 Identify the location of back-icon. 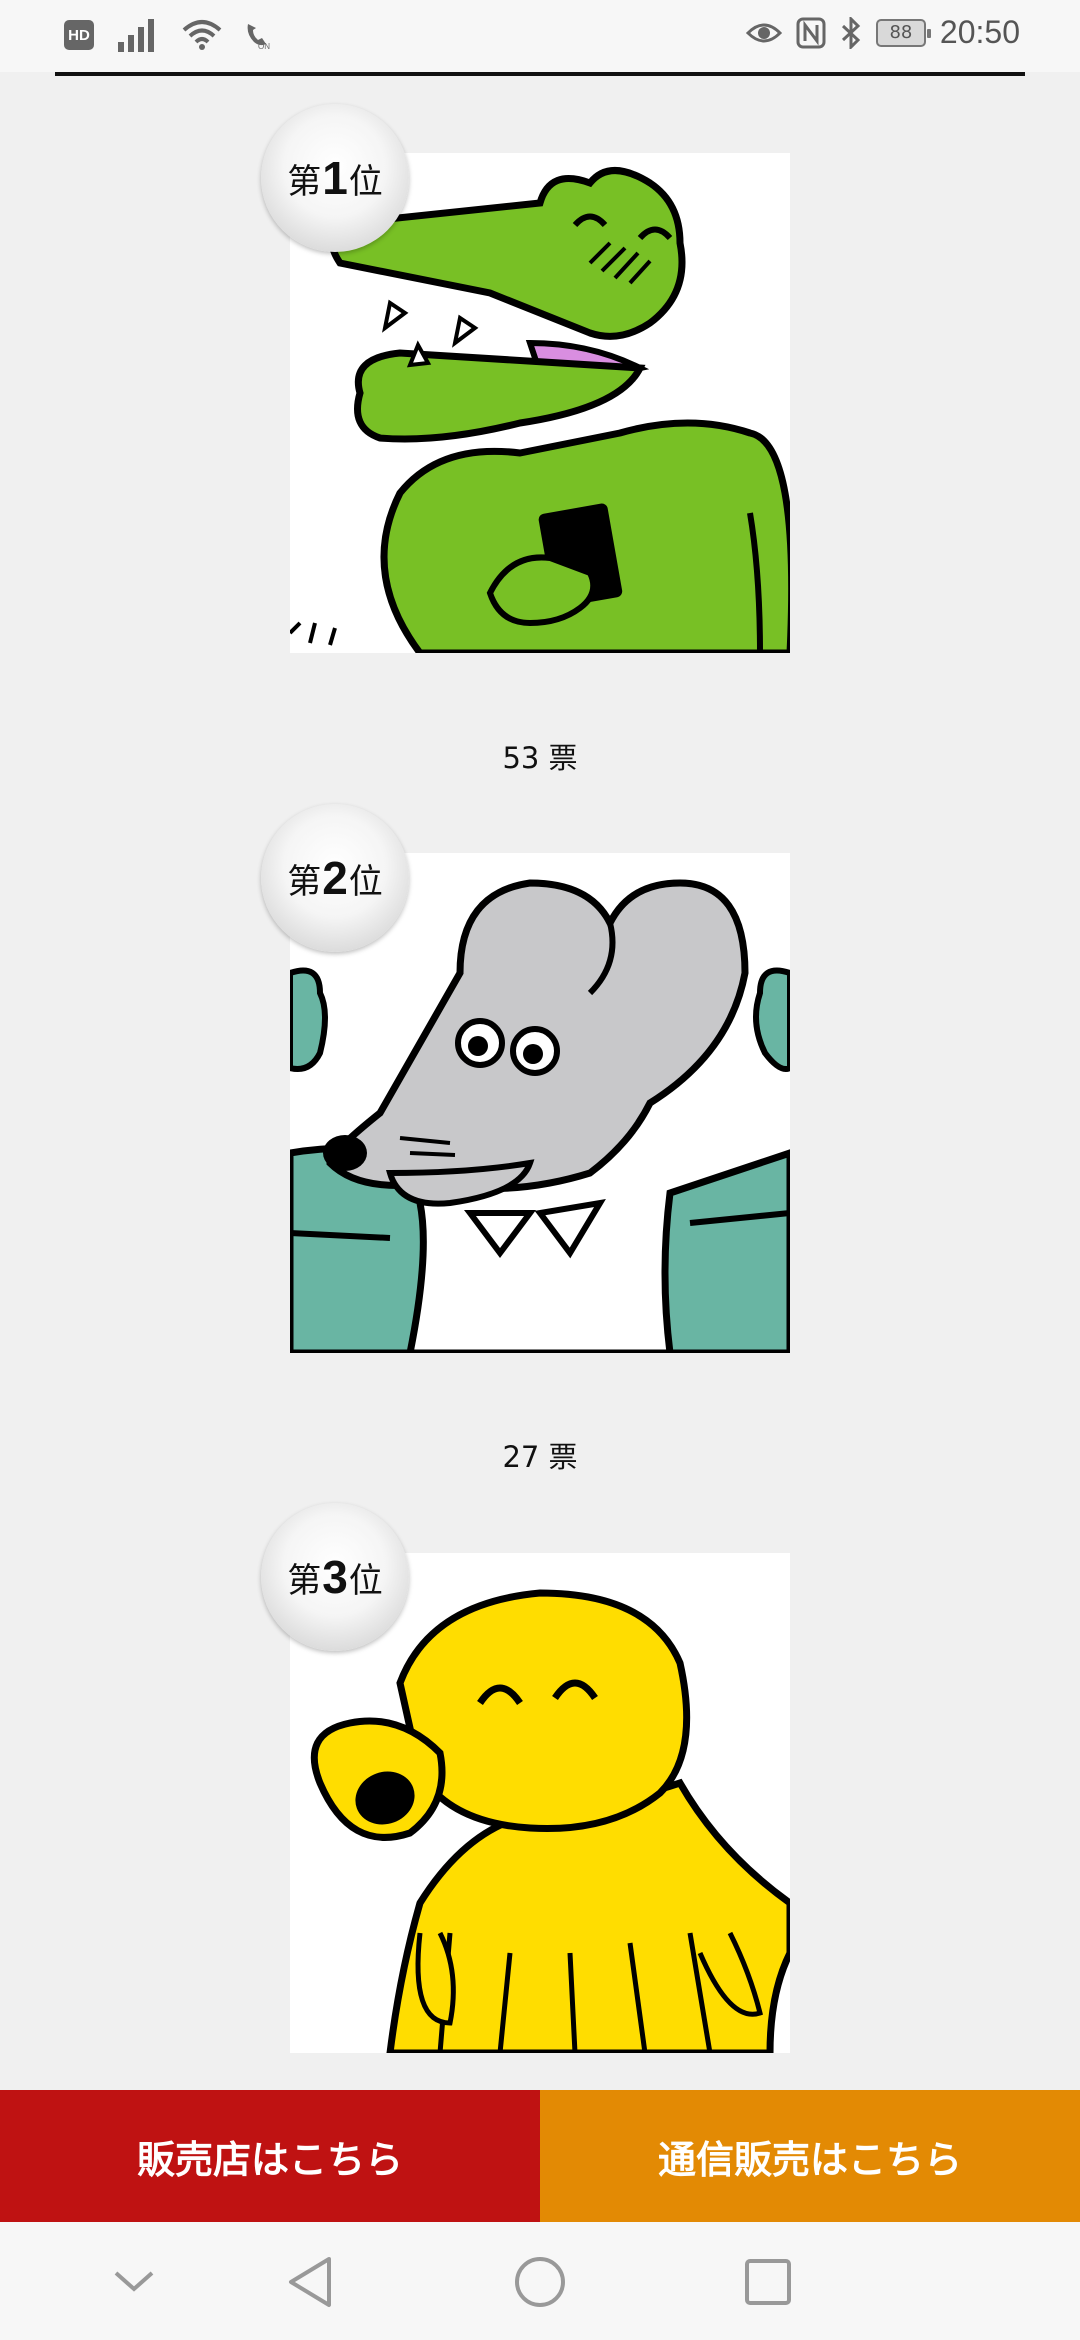
(310, 2282).